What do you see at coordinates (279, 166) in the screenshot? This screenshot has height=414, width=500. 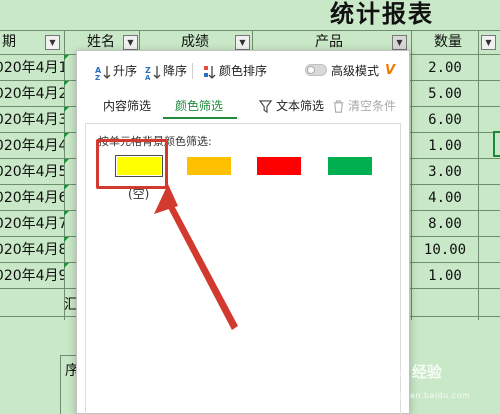 I see `color-swatch-red` at bounding box center [279, 166].